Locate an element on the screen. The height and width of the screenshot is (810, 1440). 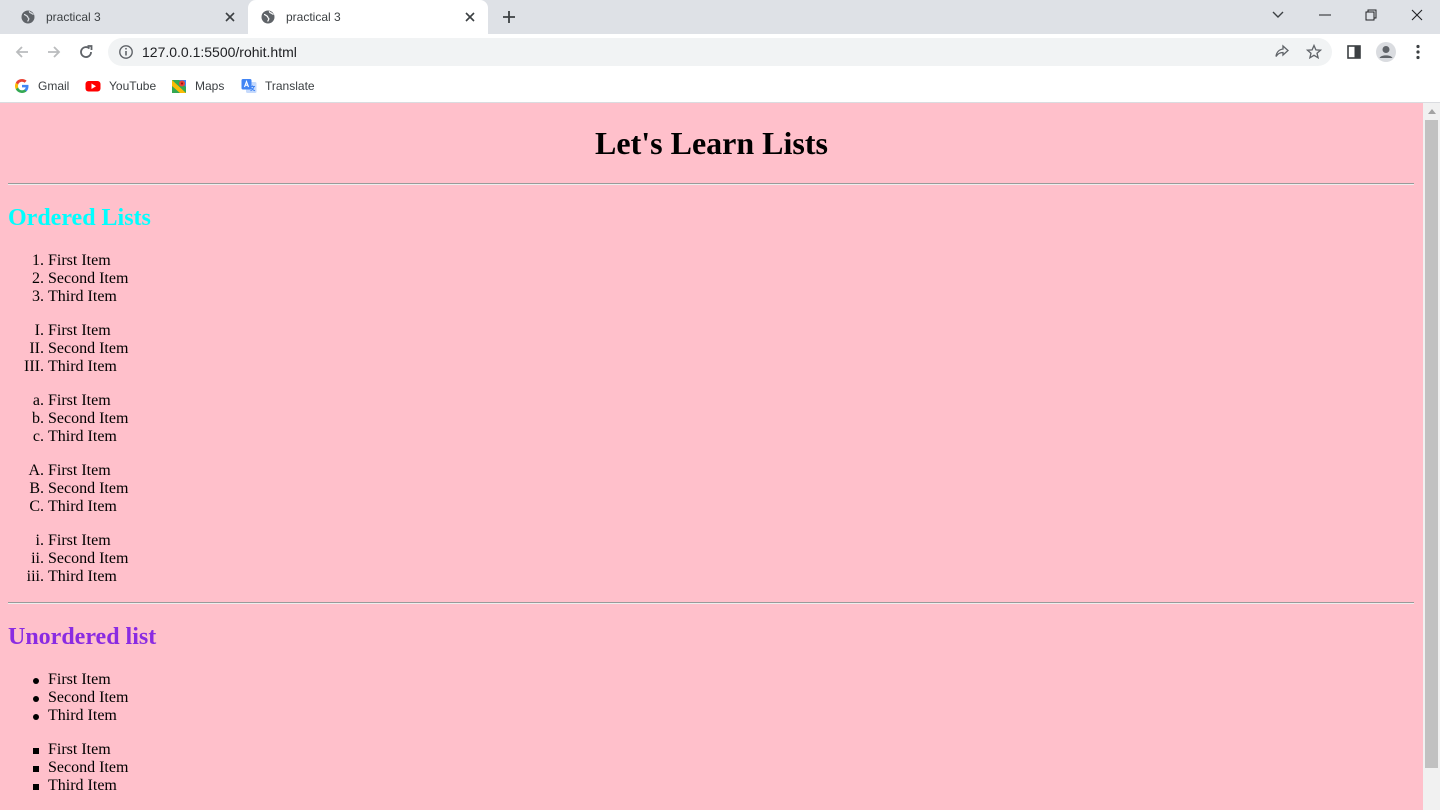
unordered-list-heading: Unordered list is located at coordinates (82, 637).